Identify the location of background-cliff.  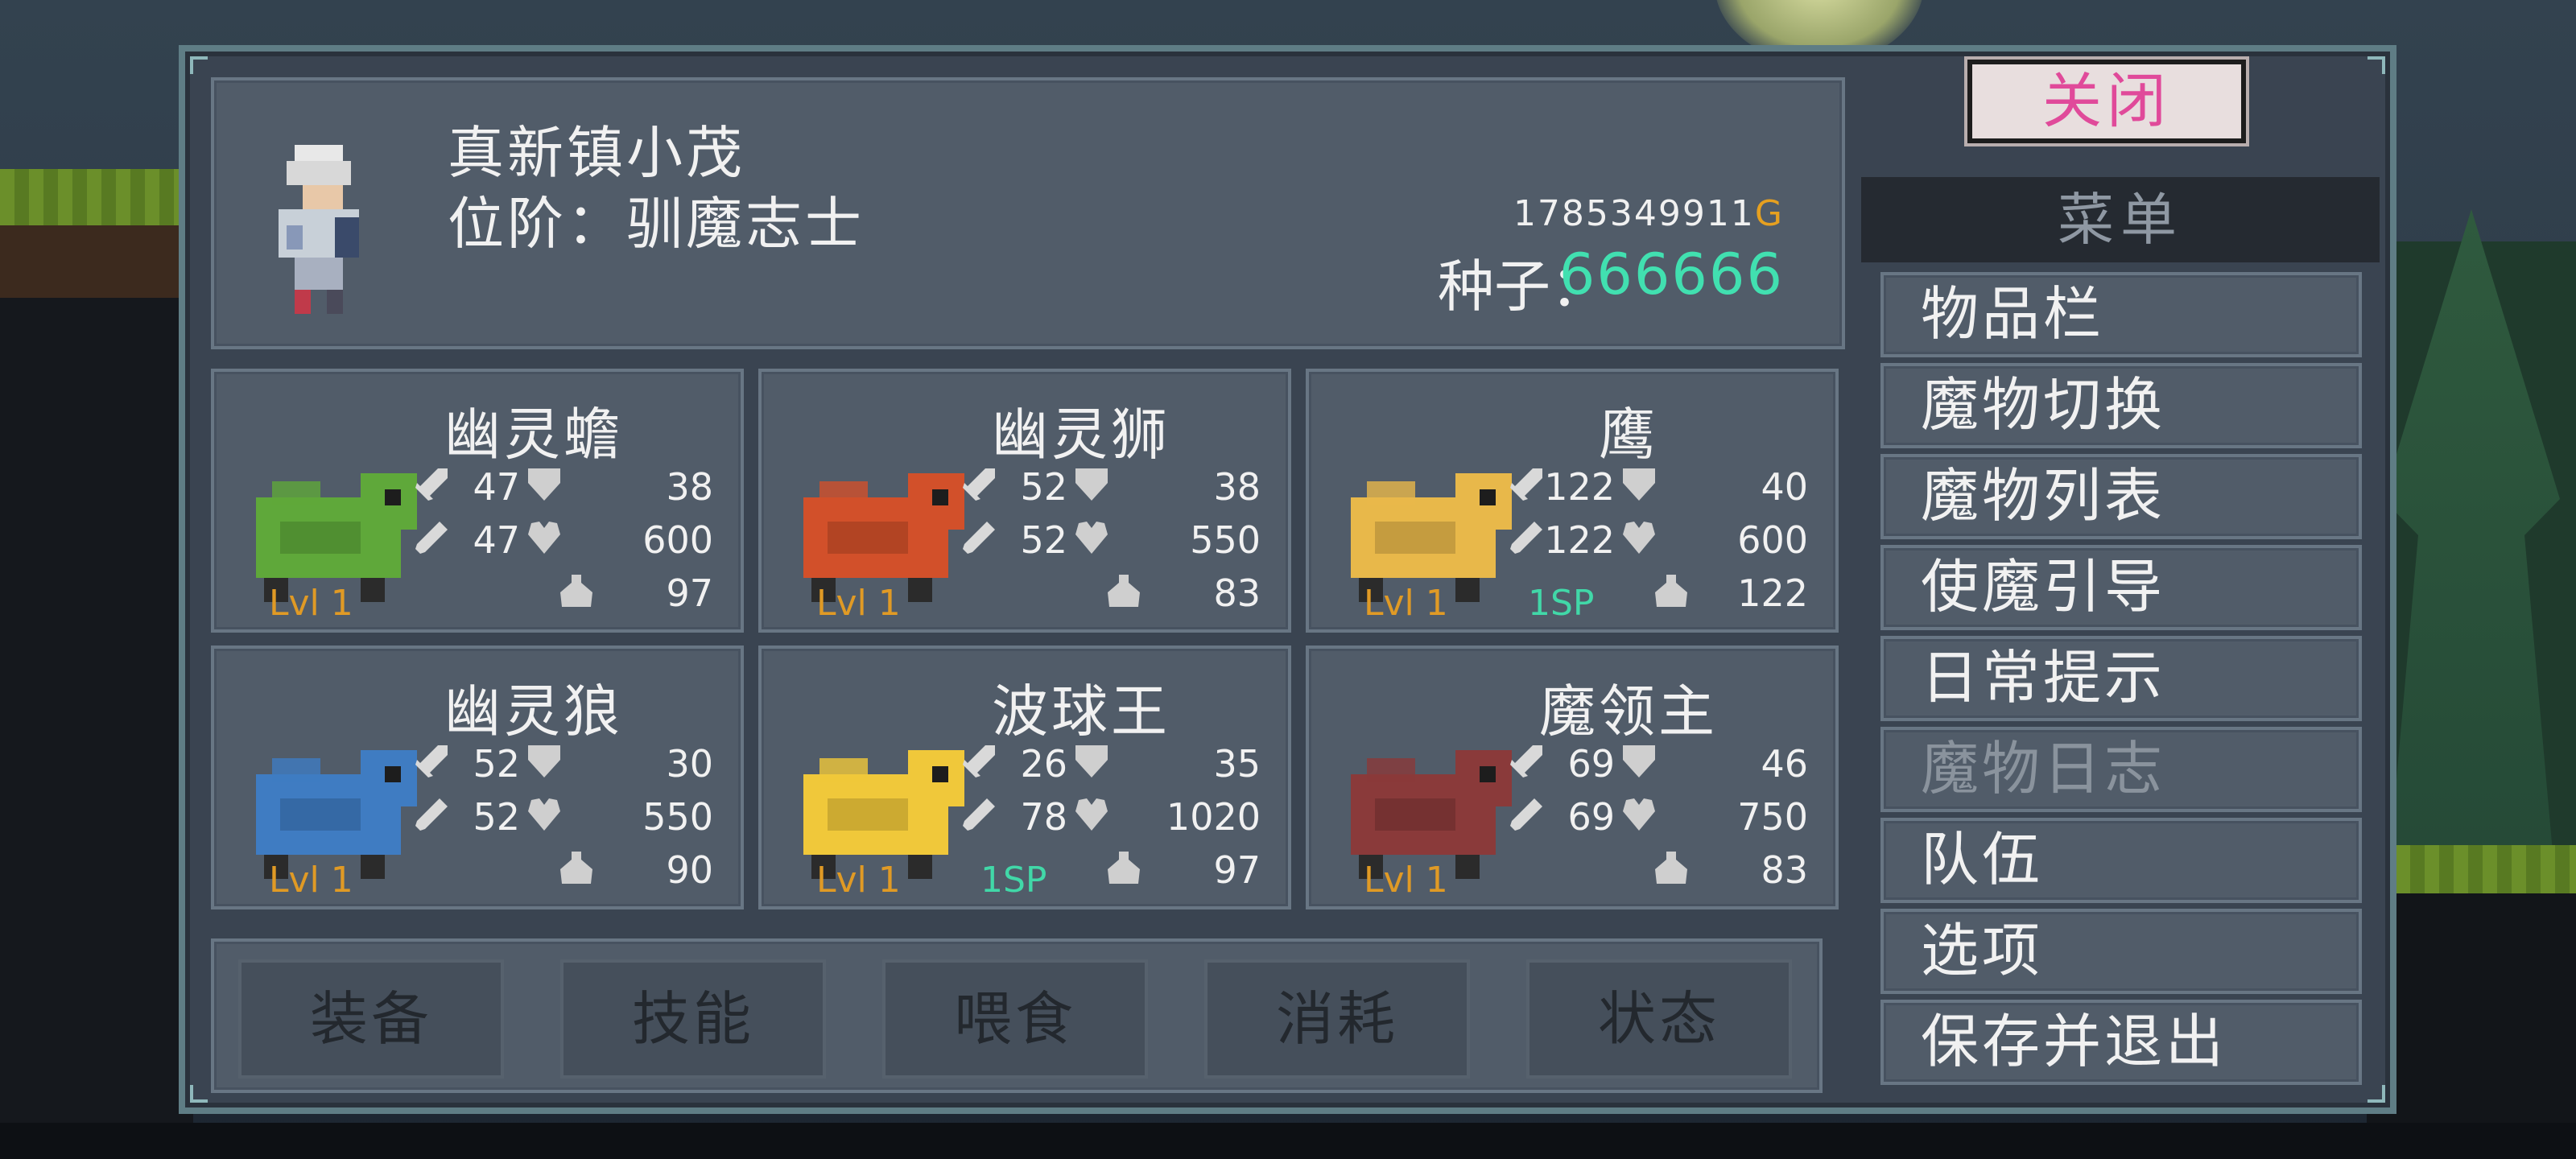
(96, 664).